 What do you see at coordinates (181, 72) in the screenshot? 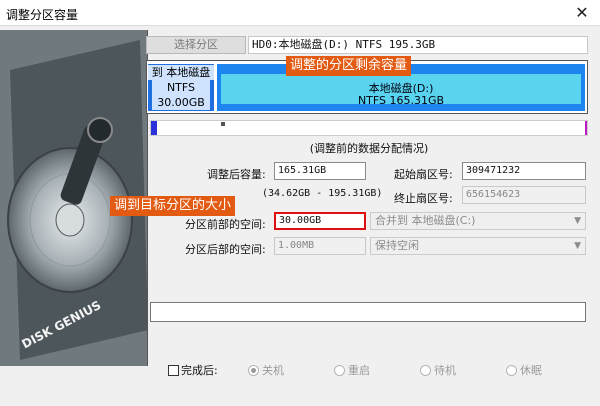
I see `new-partition-label: 到 本地磁盘` at bounding box center [181, 72].